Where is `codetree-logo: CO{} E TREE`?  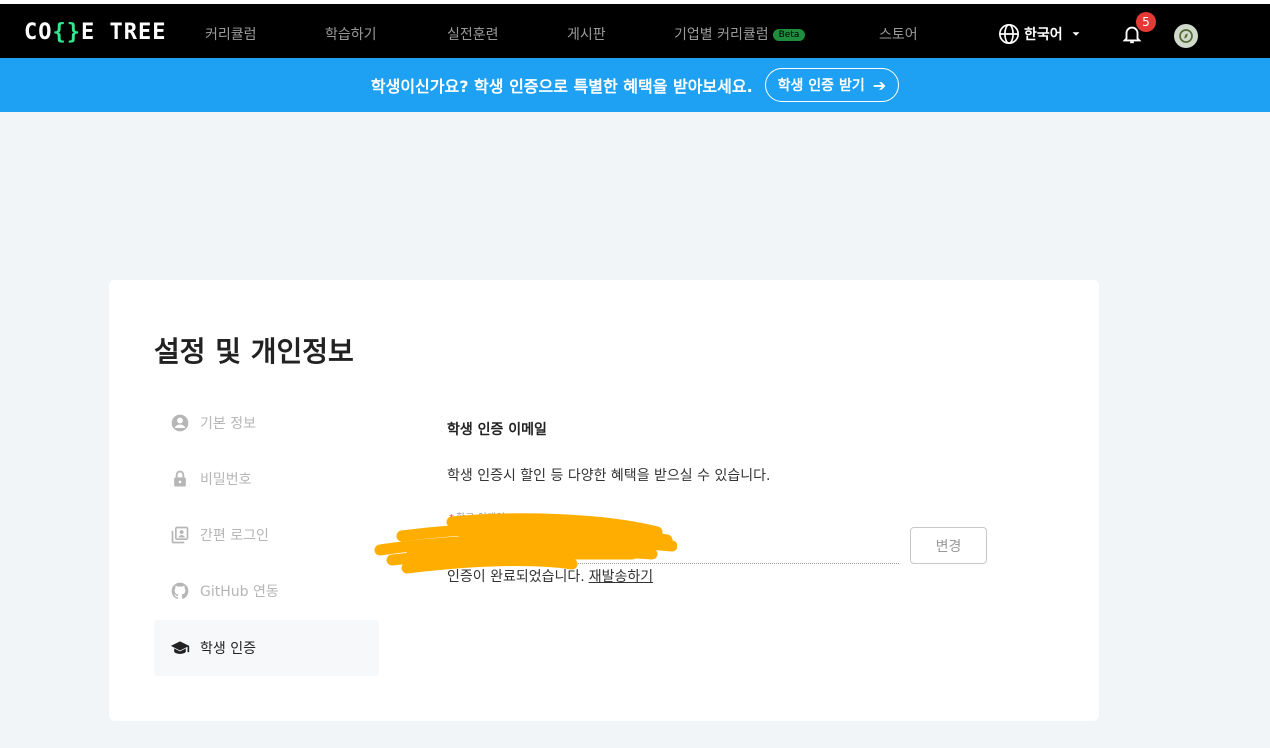
codetree-logo: CO{} E TREE is located at coordinates (95, 32).